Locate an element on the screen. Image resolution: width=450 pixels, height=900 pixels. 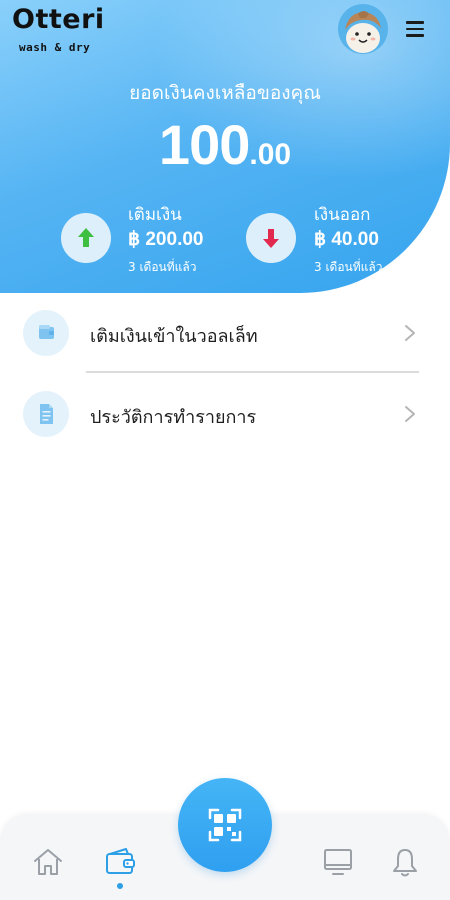
brand-name: Otteri is located at coordinates (58, 19).